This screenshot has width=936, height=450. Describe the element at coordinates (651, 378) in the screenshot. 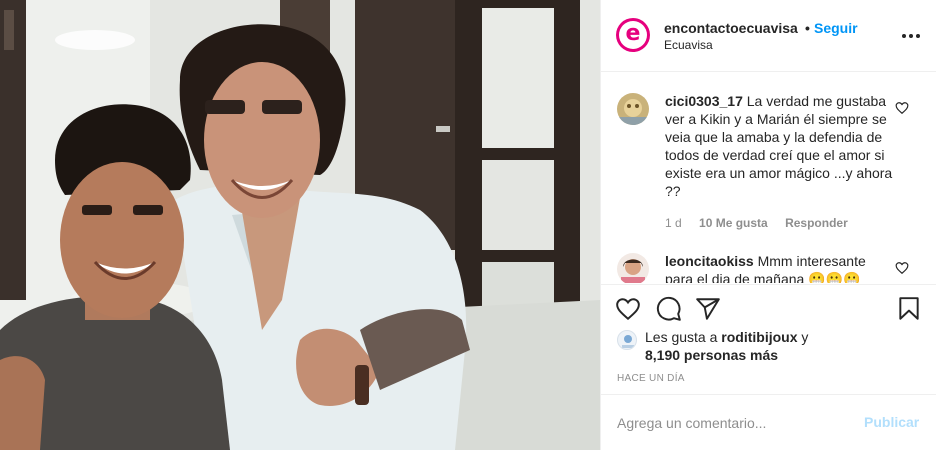

I see `post-timestamp: HACE UN DÍA` at that location.